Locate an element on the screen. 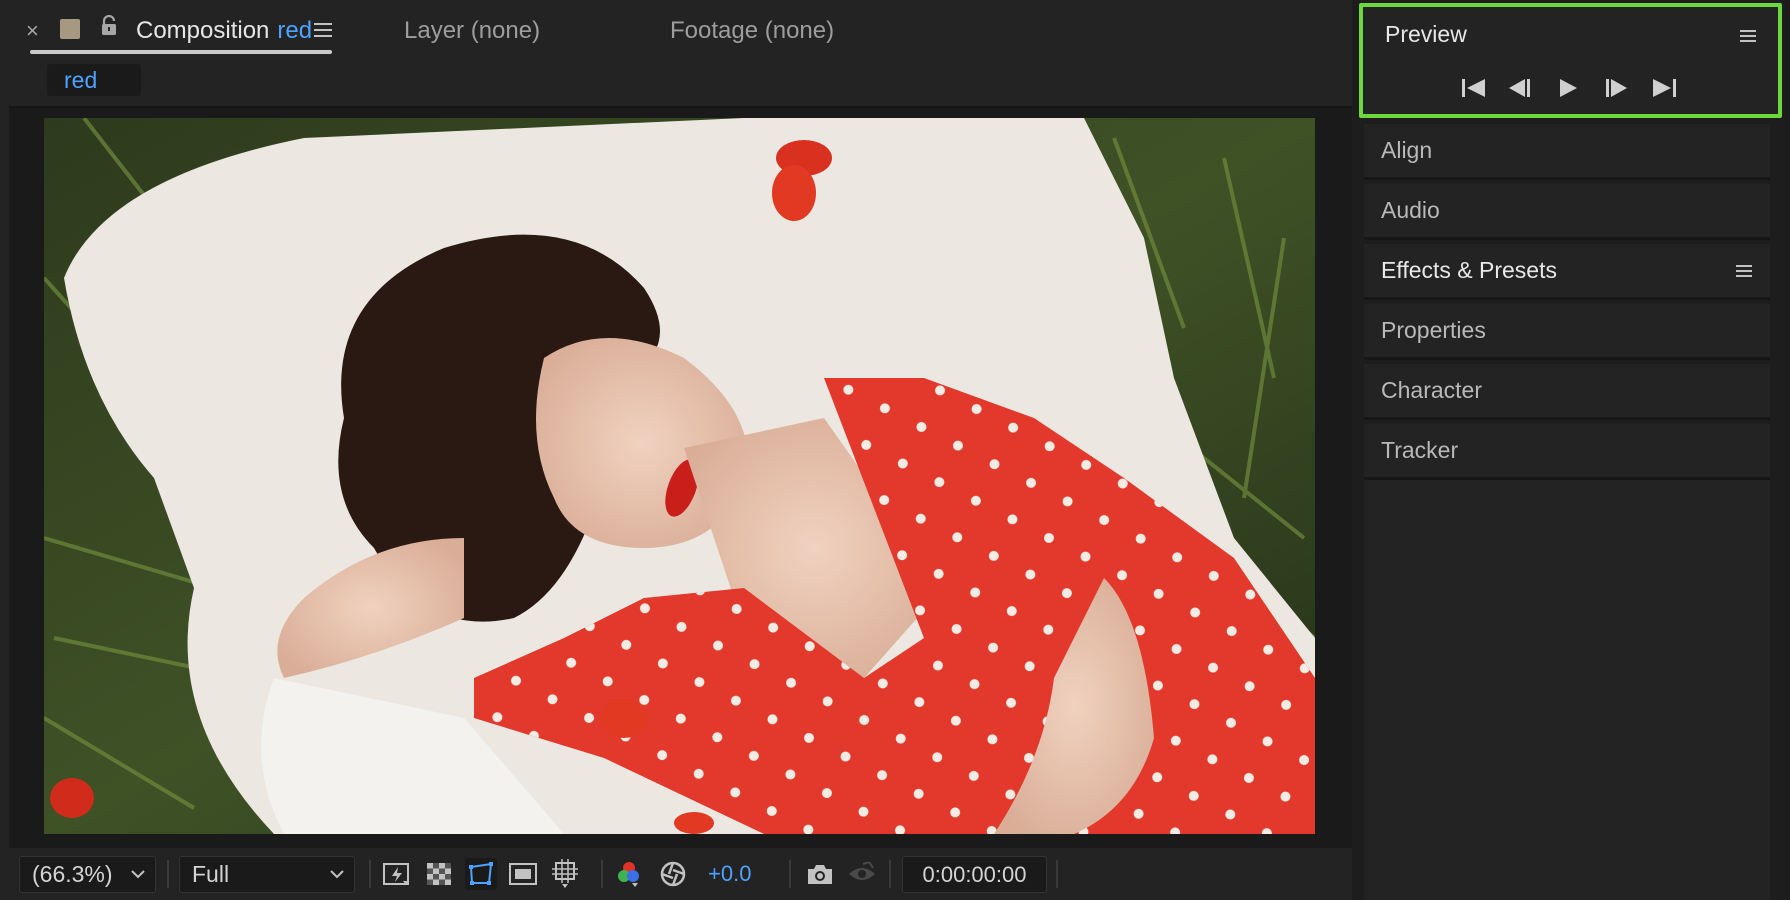 This screenshot has height=900, width=1790. tab-composition: Composition red is located at coordinates (224, 31).